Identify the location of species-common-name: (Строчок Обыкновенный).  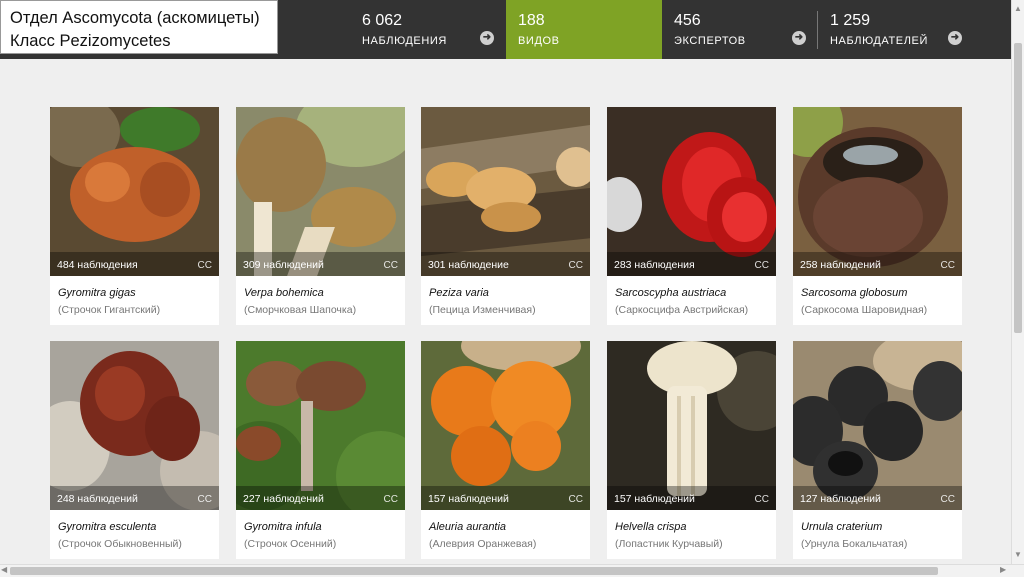
(120, 544).